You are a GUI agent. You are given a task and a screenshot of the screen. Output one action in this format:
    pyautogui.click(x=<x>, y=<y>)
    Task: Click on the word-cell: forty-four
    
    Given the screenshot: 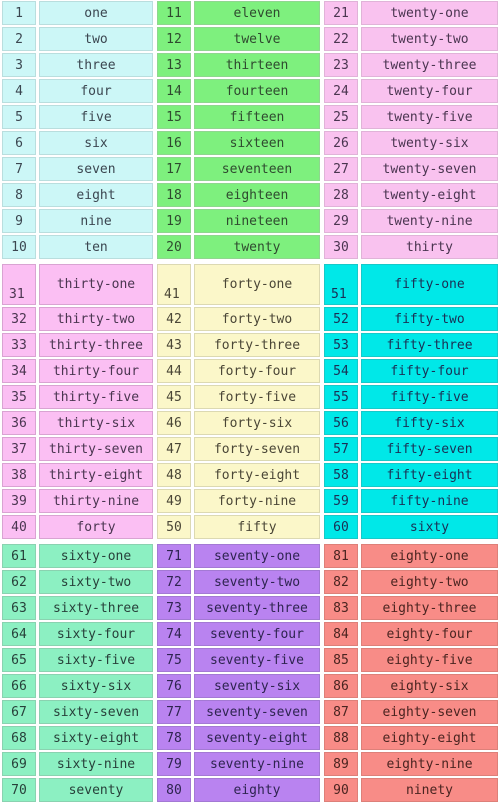 What is the action you would take?
    pyautogui.click(x=257, y=371)
    